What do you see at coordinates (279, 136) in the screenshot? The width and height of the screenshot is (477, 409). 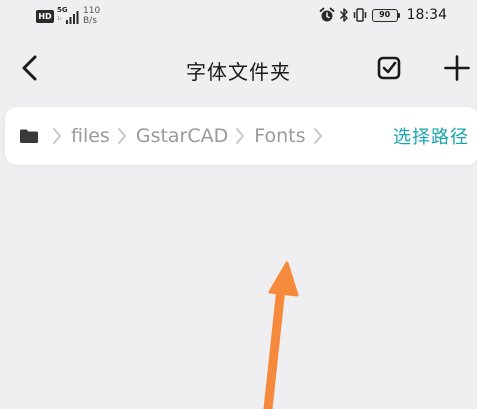 I see `breadcrumb-item-fonts: Fonts` at bounding box center [279, 136].